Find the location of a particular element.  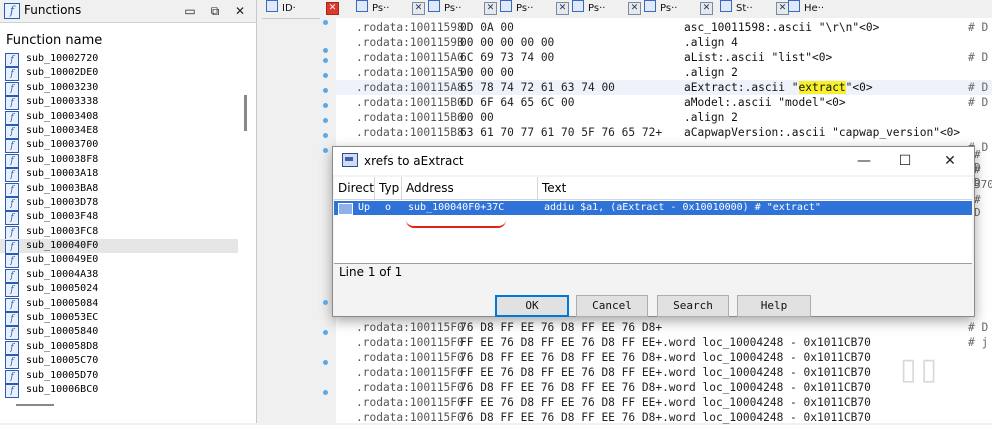

list-item: f sub_10003408 is located at coordinates (119, 117).